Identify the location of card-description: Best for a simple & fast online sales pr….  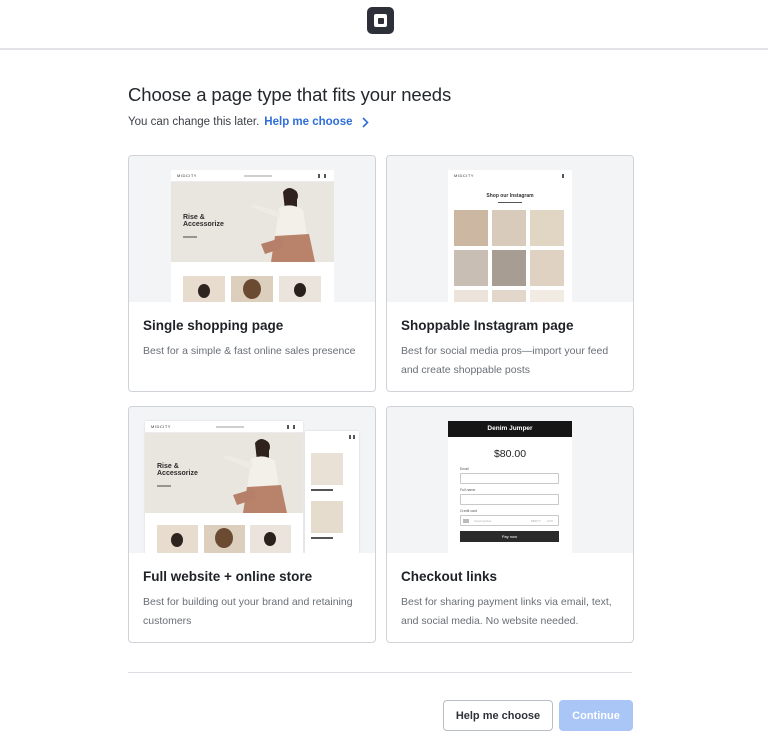
(249, 351).